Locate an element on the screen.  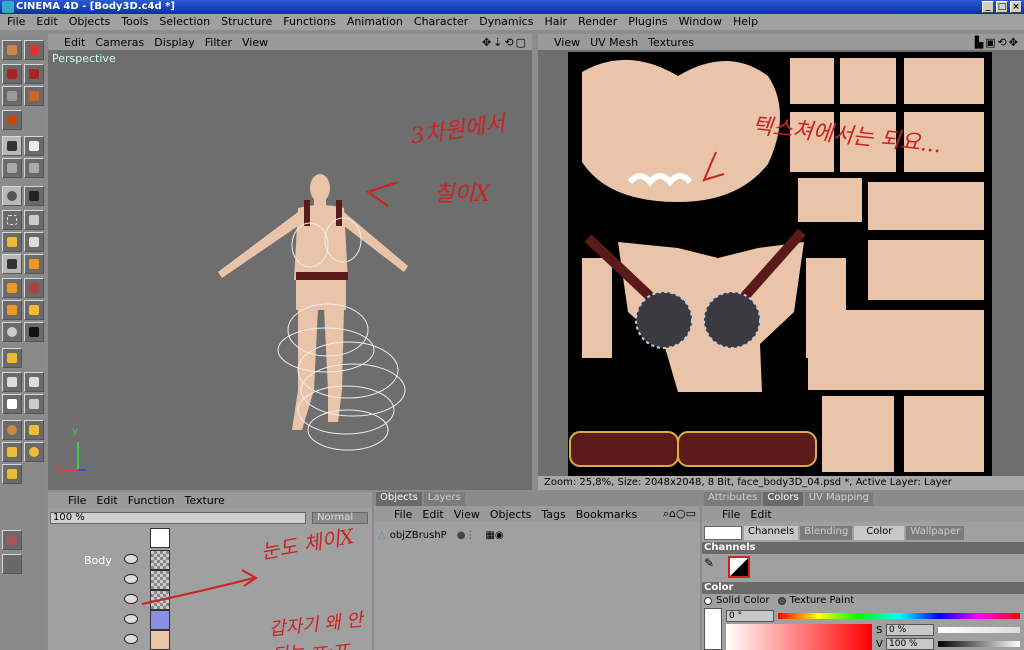
layers-menu-function: Function is located at coordinates (151, 500).